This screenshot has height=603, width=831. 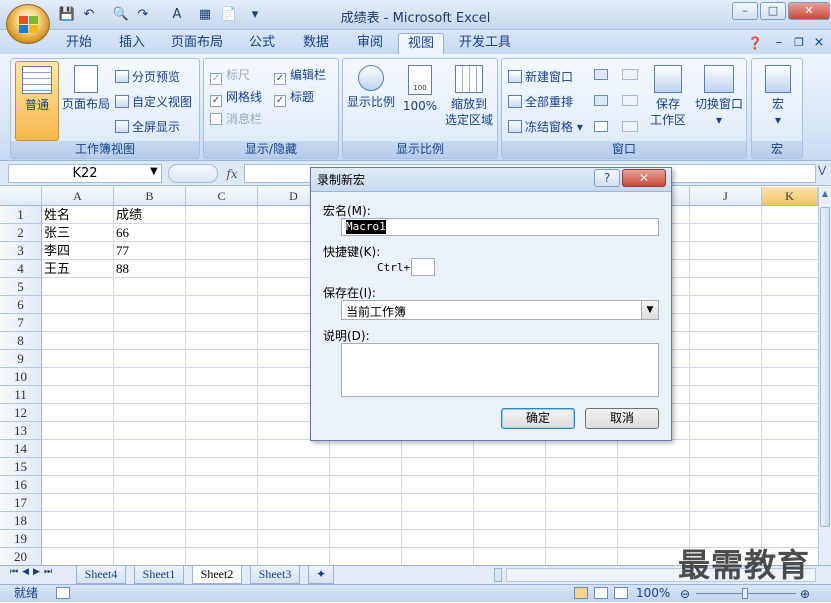 What do you see at coordinates (601, 593) in the screenshot?
I see `page-layout-status-icon` at bounding box center [601, 593].